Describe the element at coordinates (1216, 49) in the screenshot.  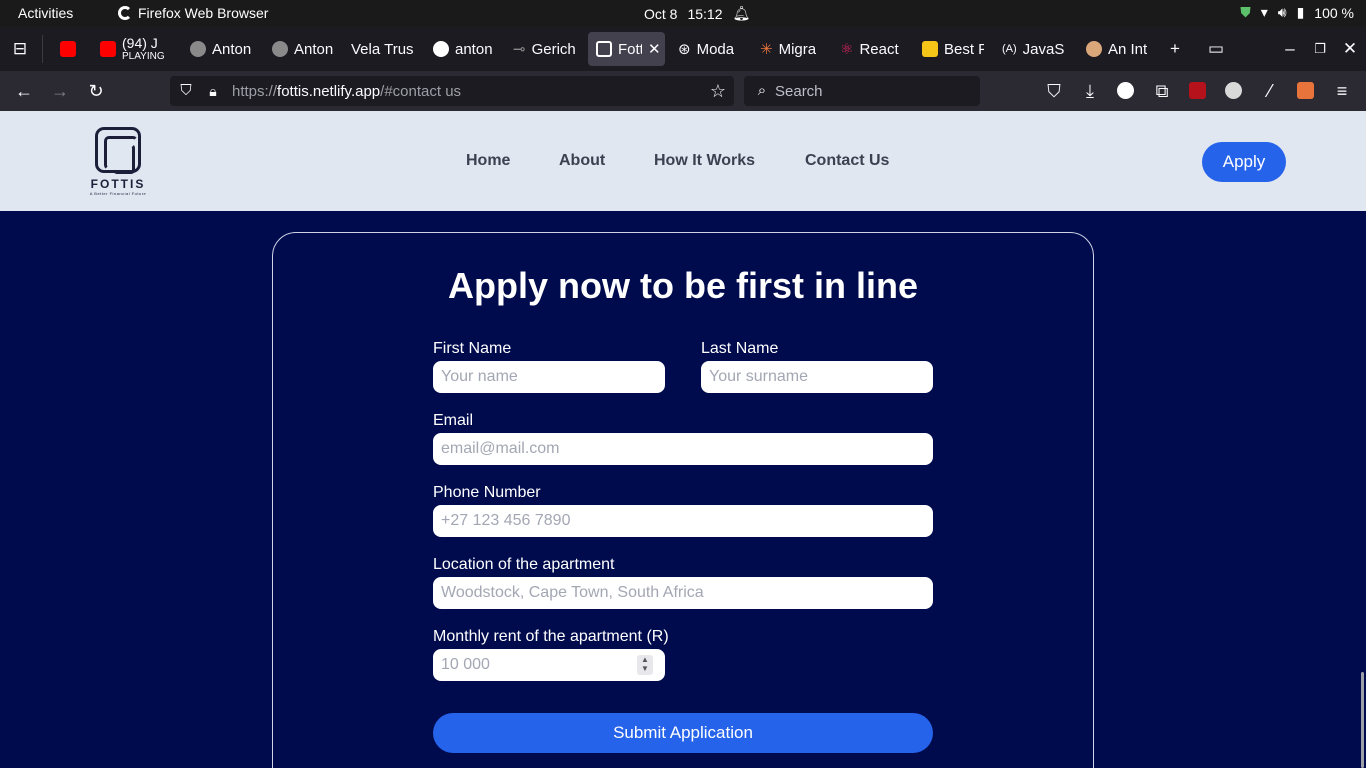
I see `tab-overview-icon: ▭` at that location.